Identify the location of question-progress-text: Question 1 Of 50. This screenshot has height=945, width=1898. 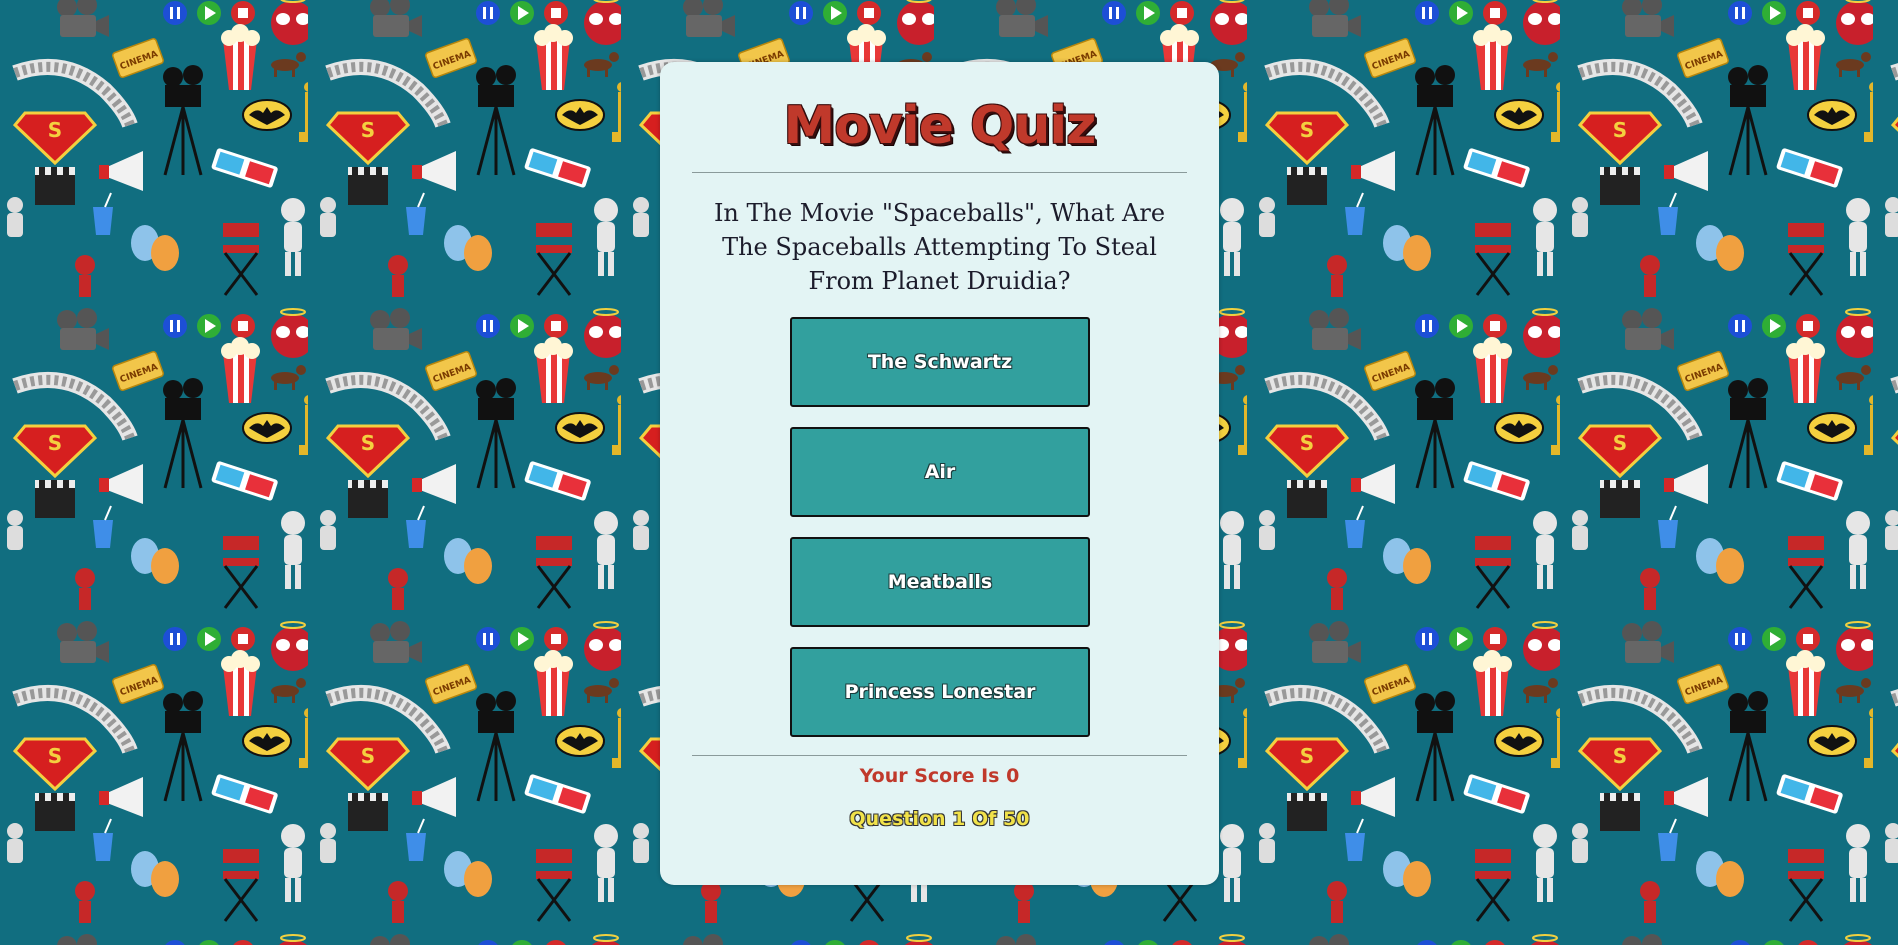
(939, 819).